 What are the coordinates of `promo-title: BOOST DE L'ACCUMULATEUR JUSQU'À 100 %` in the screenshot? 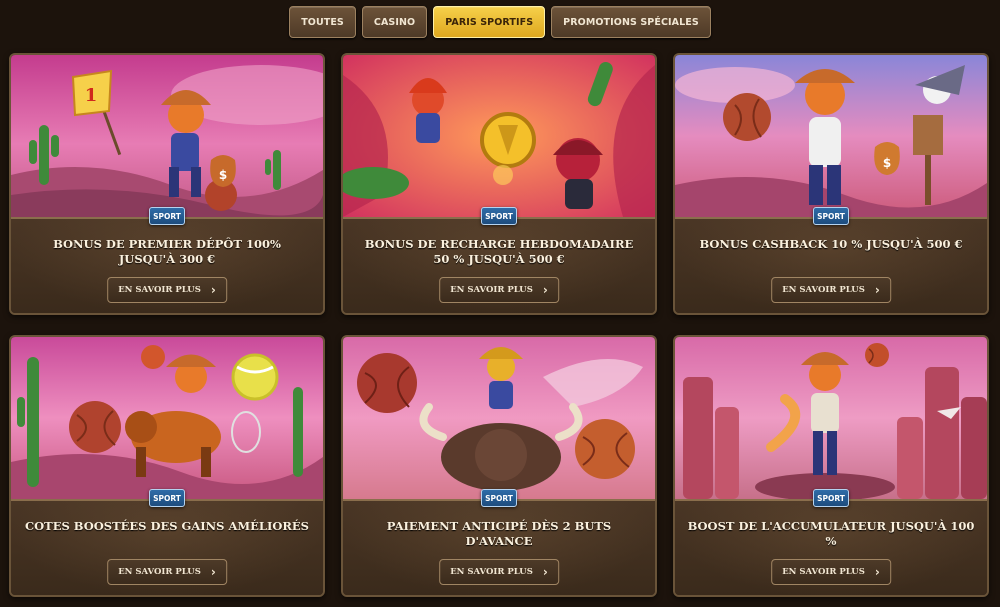 It's located at (831, 533).